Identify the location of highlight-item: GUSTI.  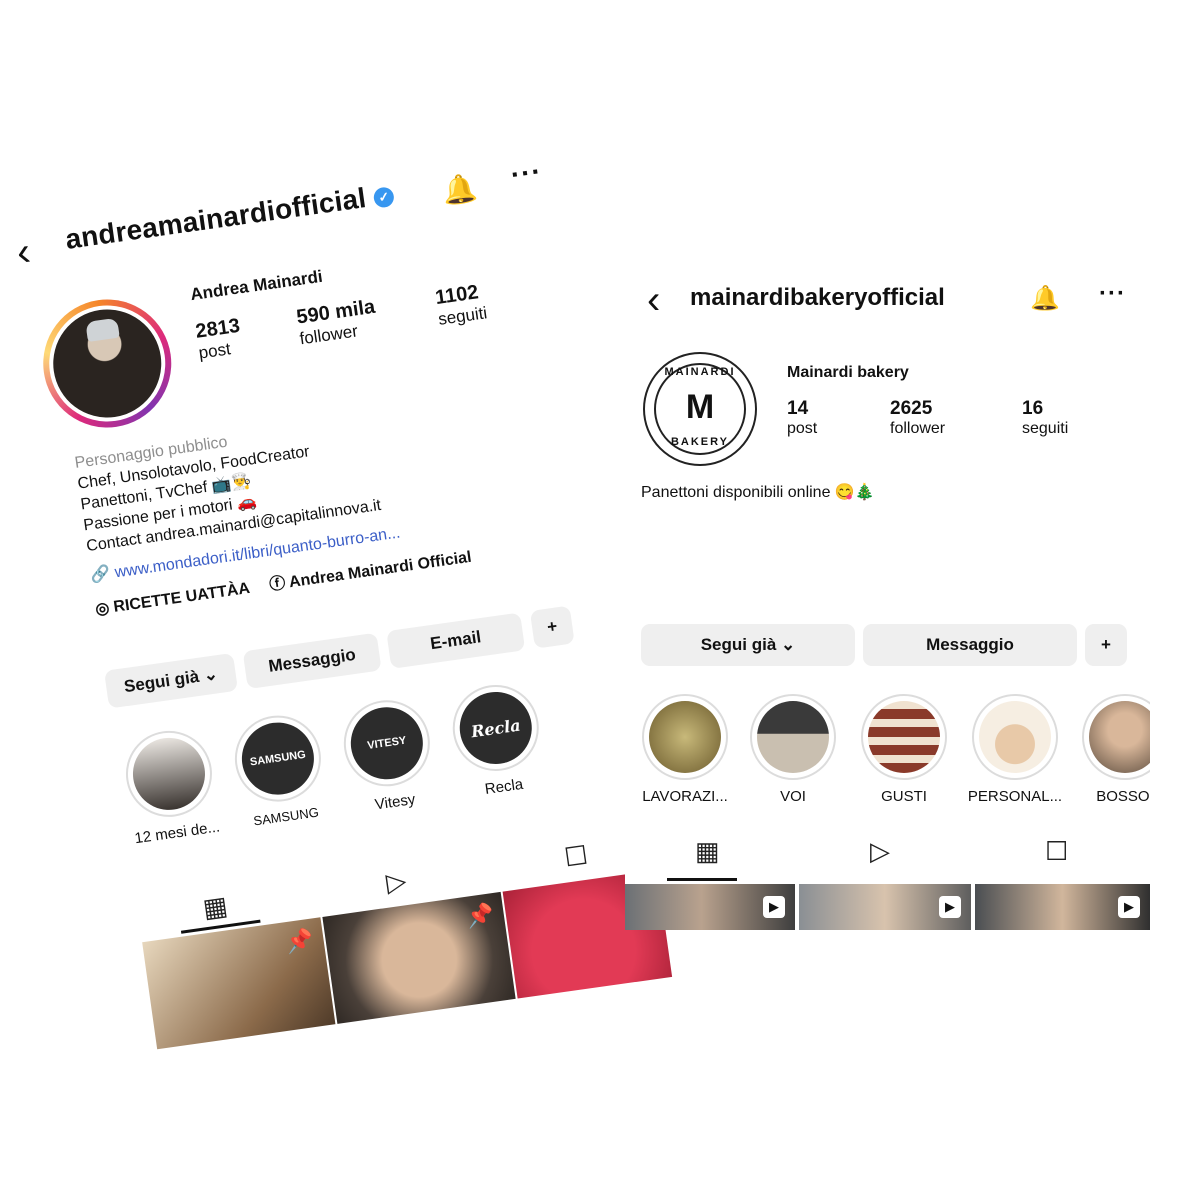
(904, 749).